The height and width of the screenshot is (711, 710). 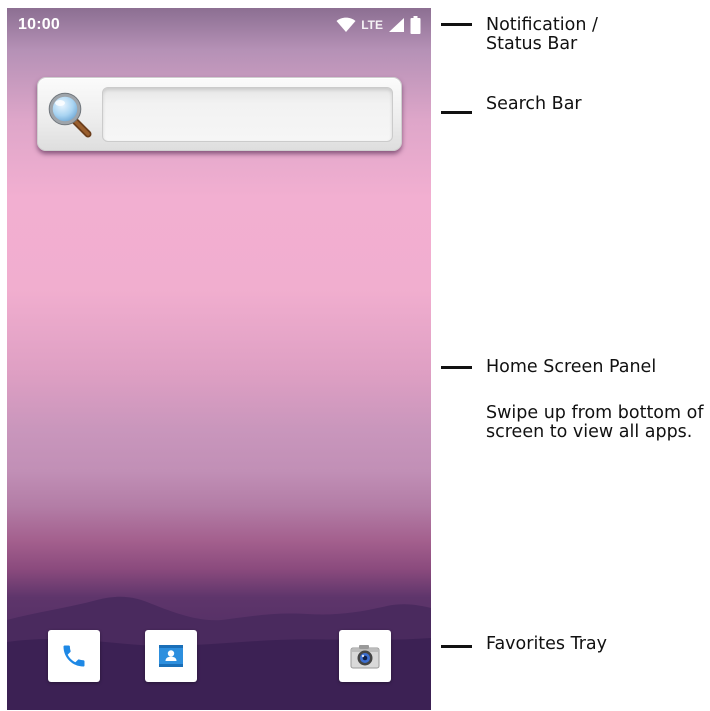 What do you see at coordinates (456, 112) in the screenshot?
I see `search-callout-line` at bounding box center [456, 112].